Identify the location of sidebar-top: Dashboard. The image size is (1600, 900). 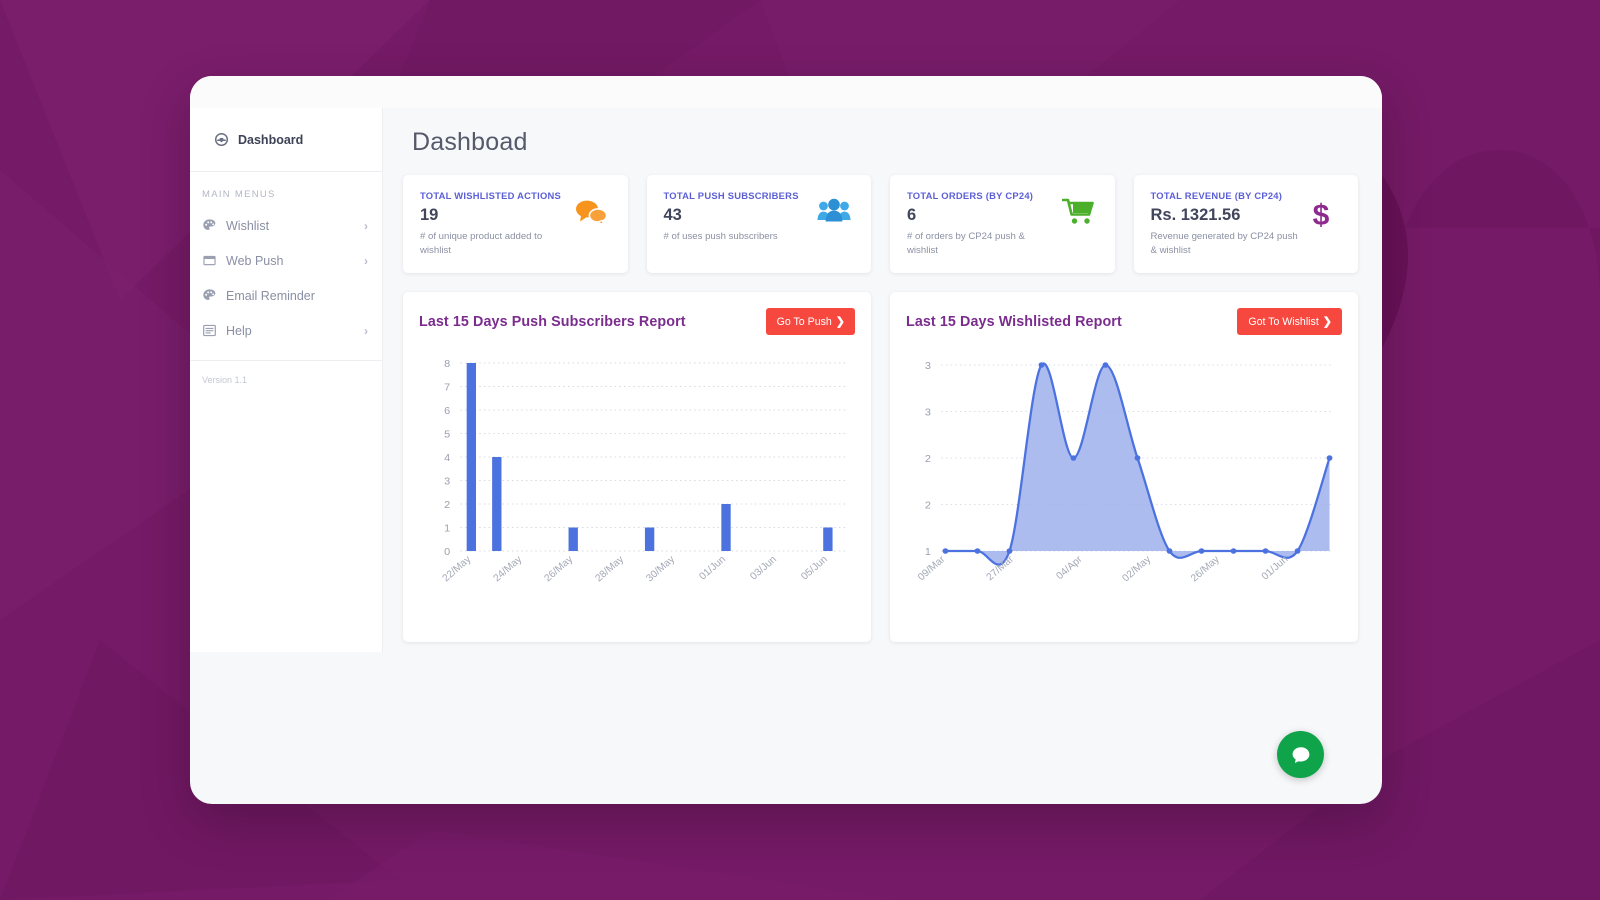
(286, 140).